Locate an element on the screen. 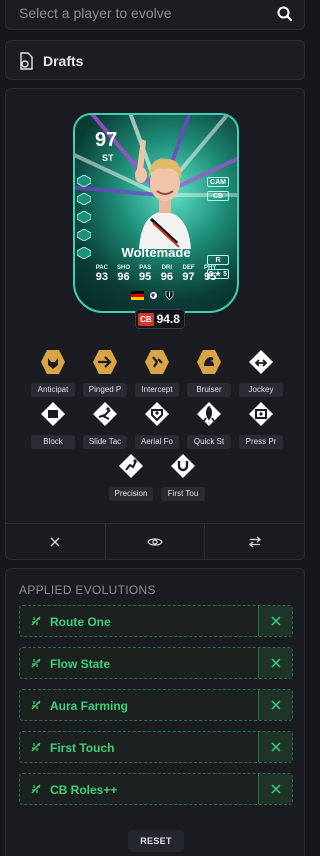  reset-button: RESET is located at coordinates (156, 841).